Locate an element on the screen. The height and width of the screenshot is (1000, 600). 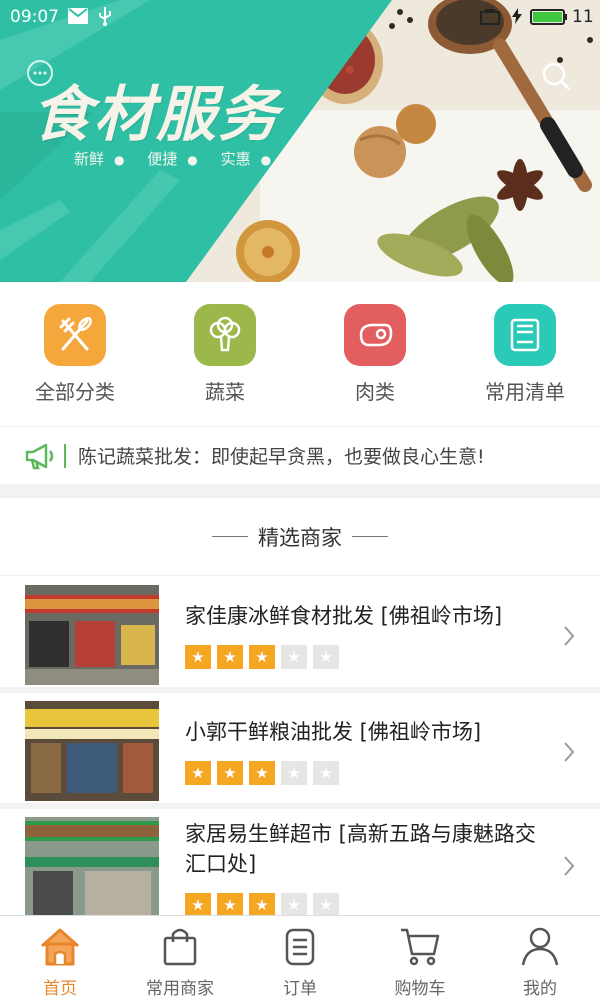
mail-icon is located at coordinates (78, 16).